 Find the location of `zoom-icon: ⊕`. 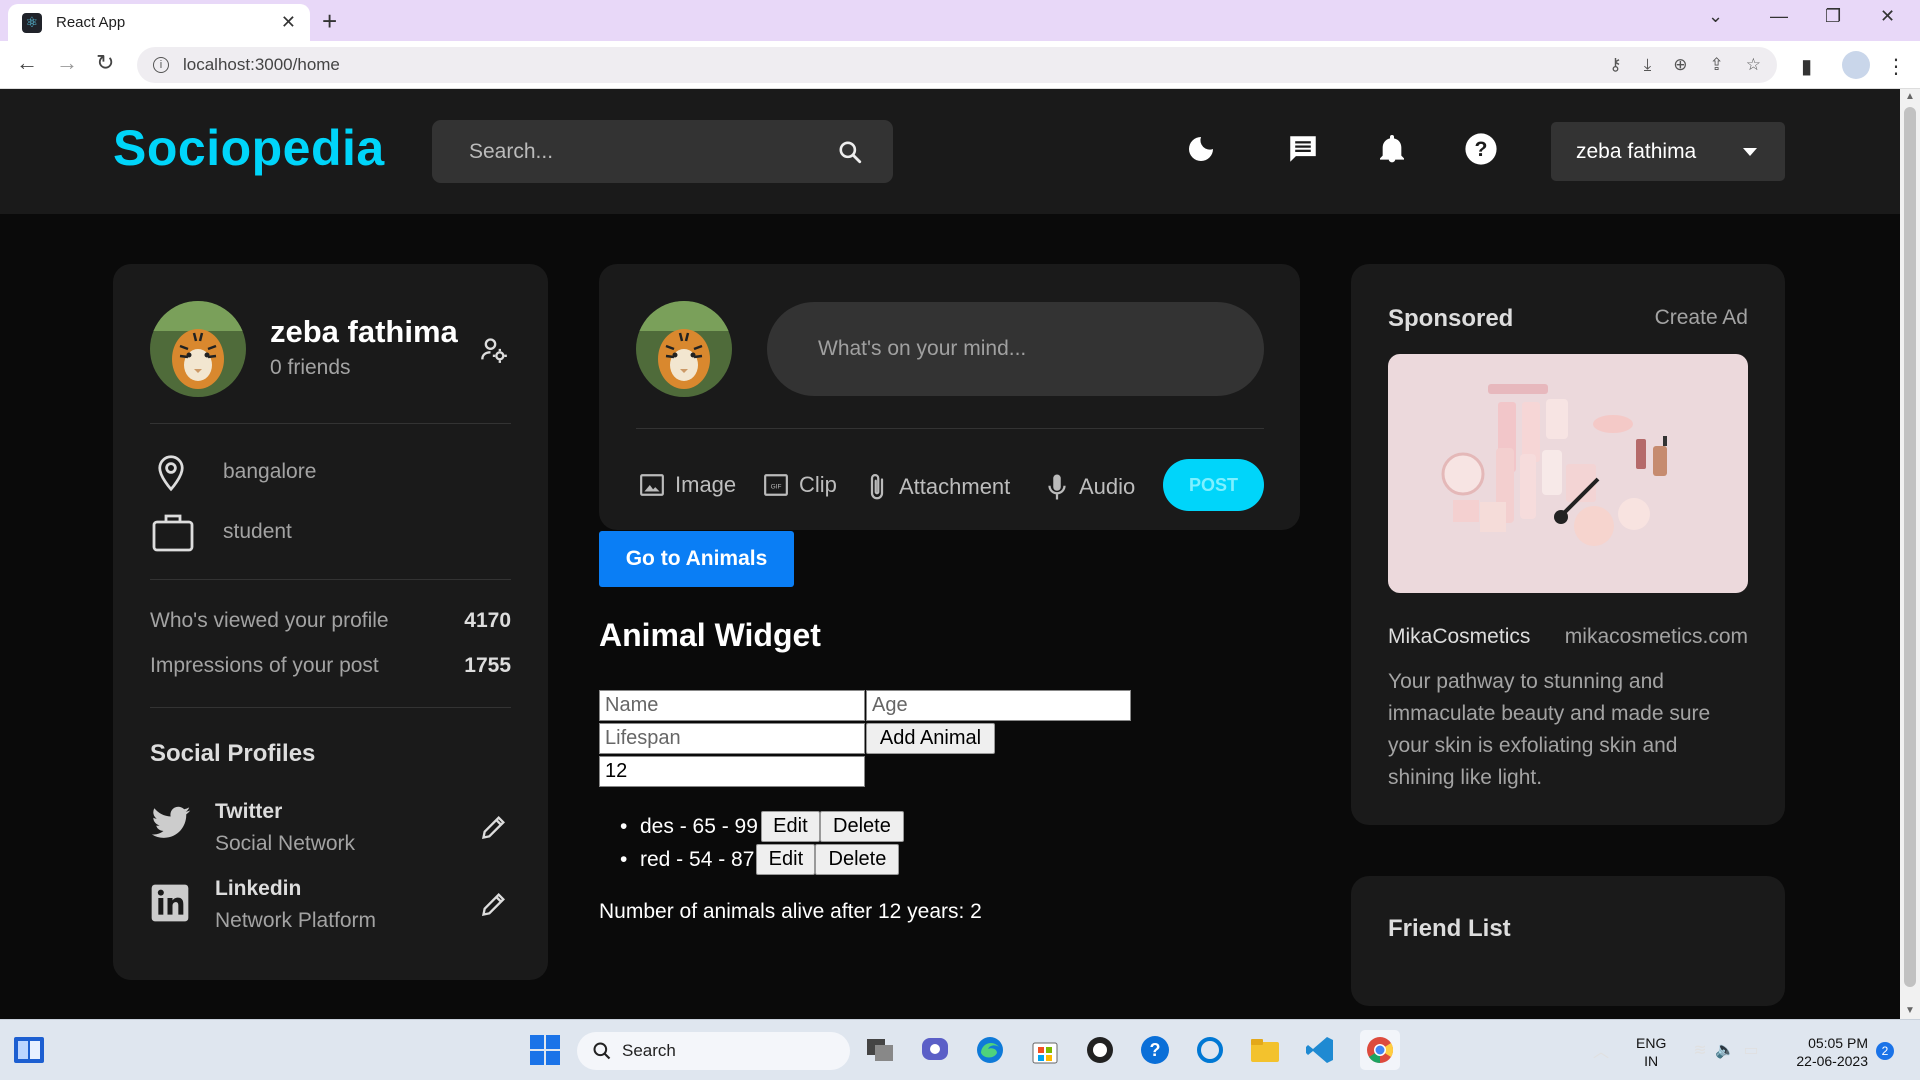

zoom-icon: ⊕ is located at coordinates (1680, 65).